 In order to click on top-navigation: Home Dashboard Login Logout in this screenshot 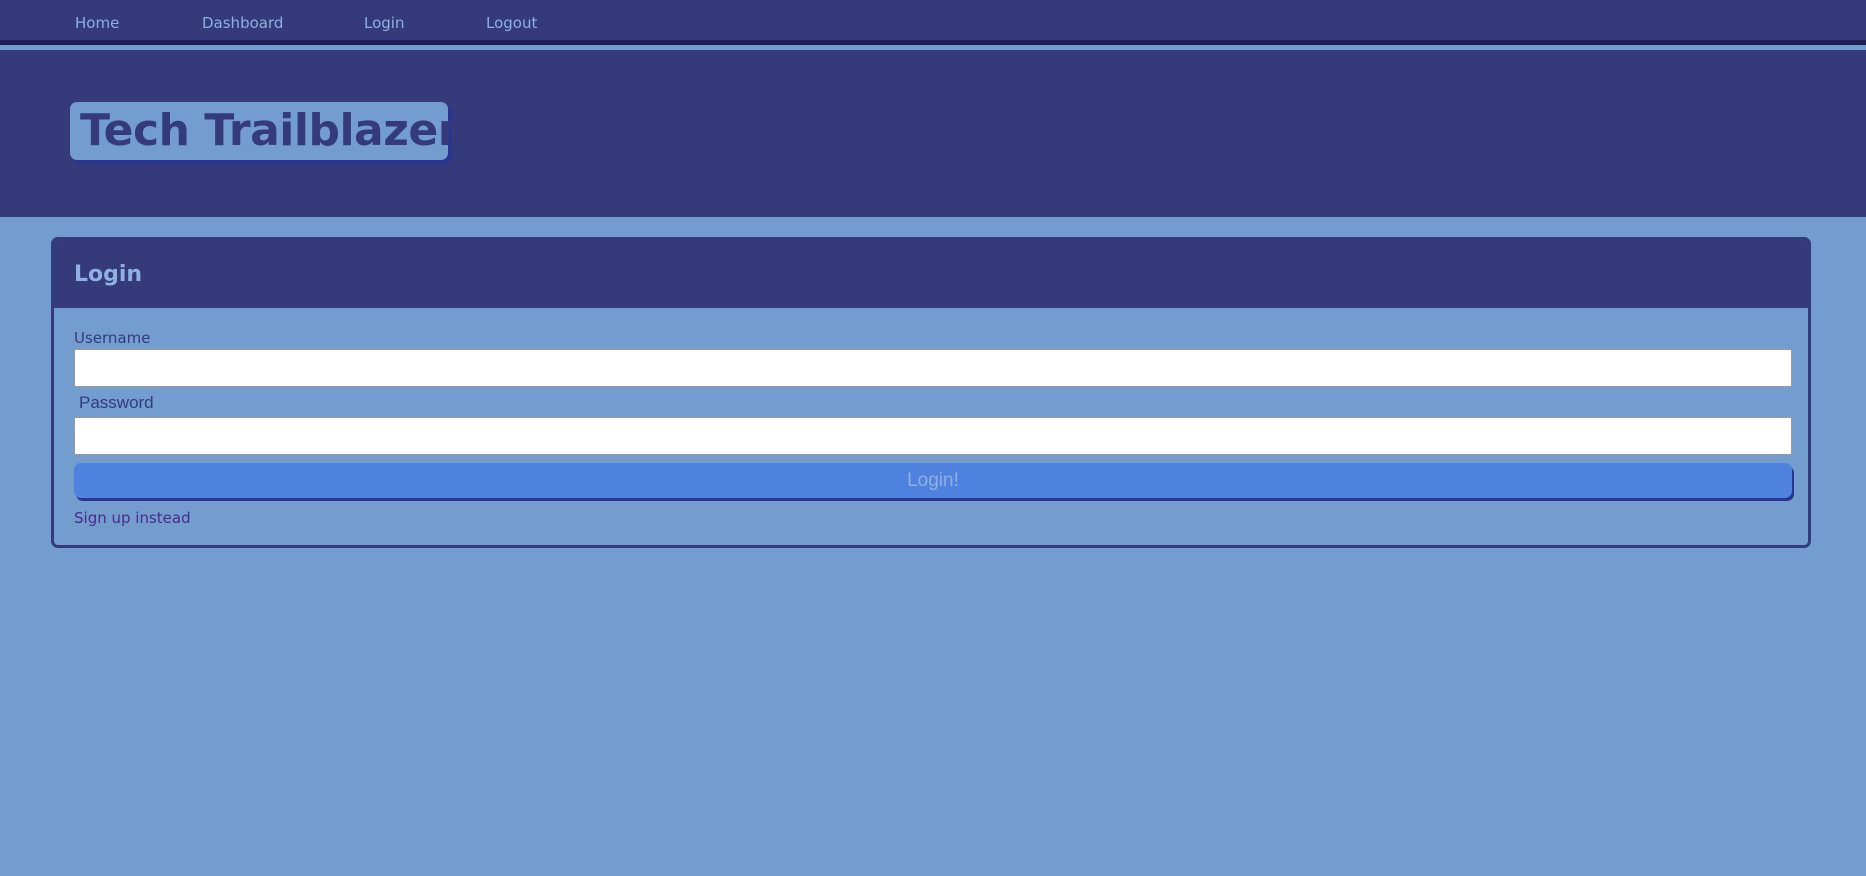, I will do `click(933, 22)`.